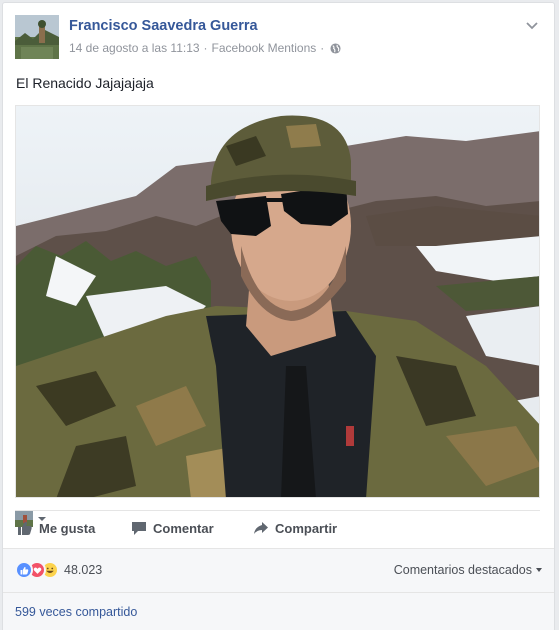 The height and width of the screenshot is (630, 559). Describe the element at coordinates (183, 528) in the screenshot. I see `comment-label: Comentar` at that location.